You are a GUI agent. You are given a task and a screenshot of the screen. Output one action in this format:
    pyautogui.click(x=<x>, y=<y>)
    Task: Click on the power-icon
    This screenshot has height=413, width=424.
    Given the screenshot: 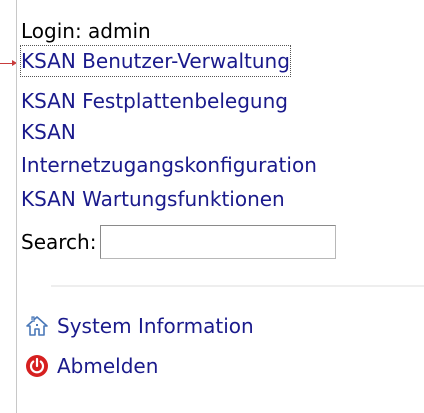 What is the action you would take?
    pyautogui.click(x=37, y=366)
    